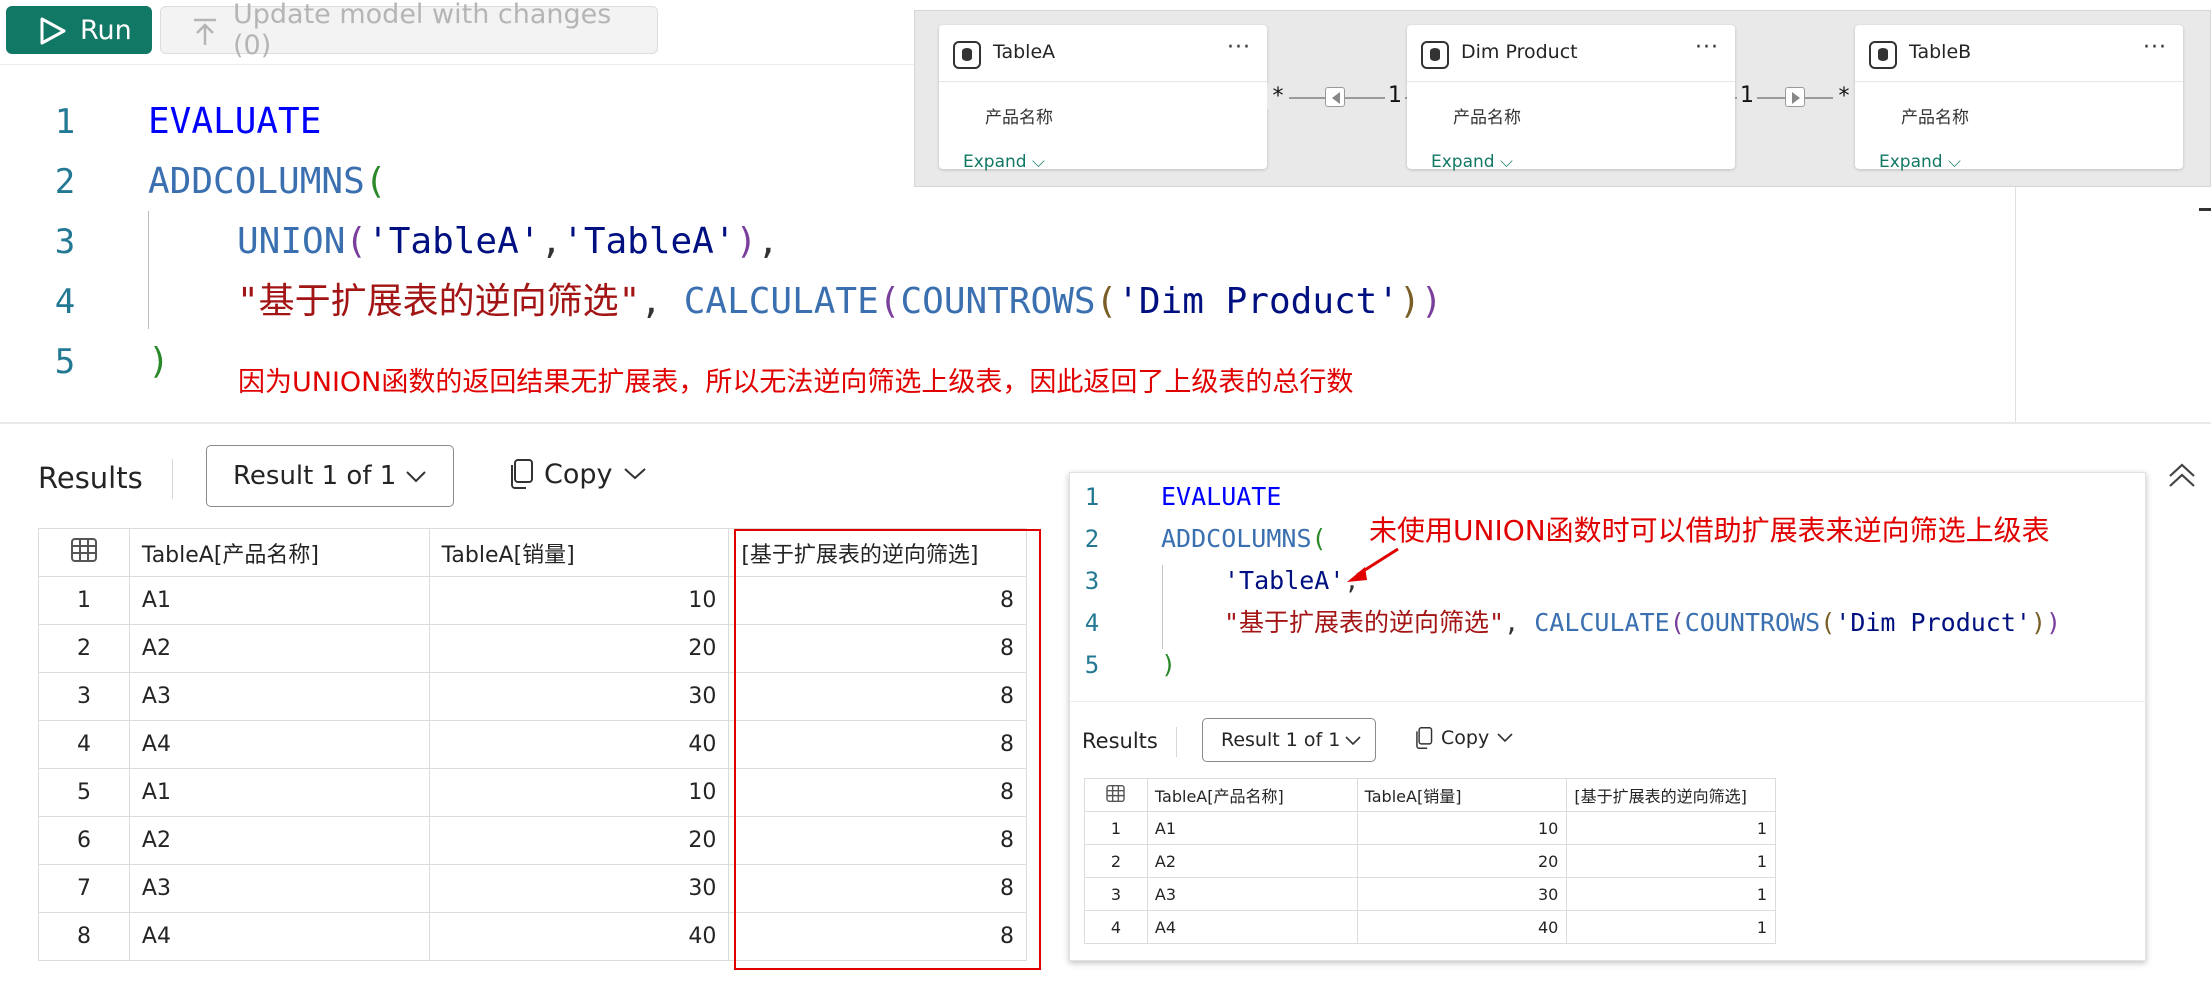 This screenshot has width=2211, height=984. I want to click on scroll-marker, so click(2205, 209).